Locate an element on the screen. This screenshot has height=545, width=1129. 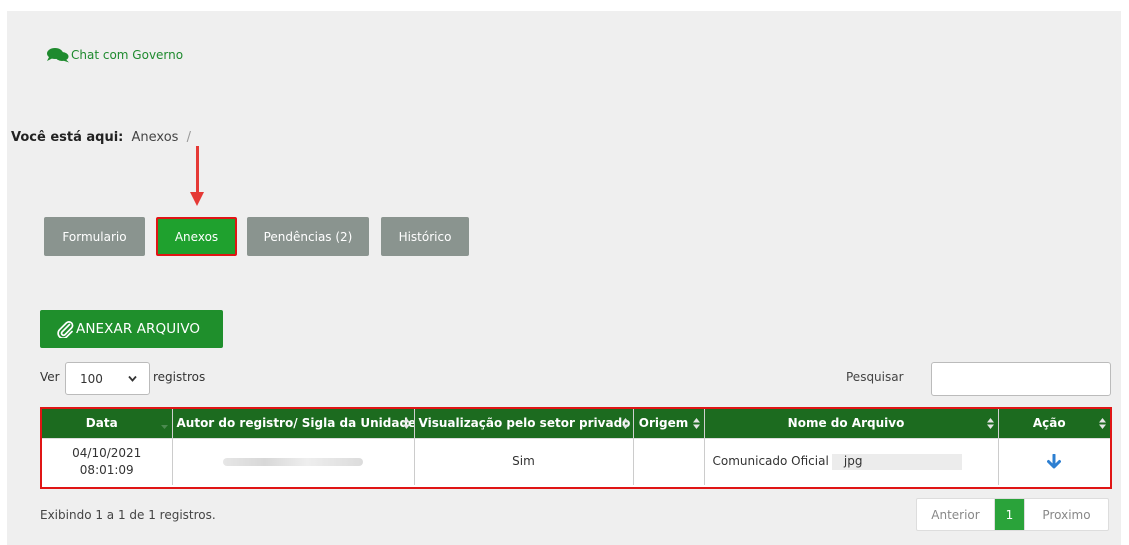
download-arrow-icon is located at coordinates (1054, 461).